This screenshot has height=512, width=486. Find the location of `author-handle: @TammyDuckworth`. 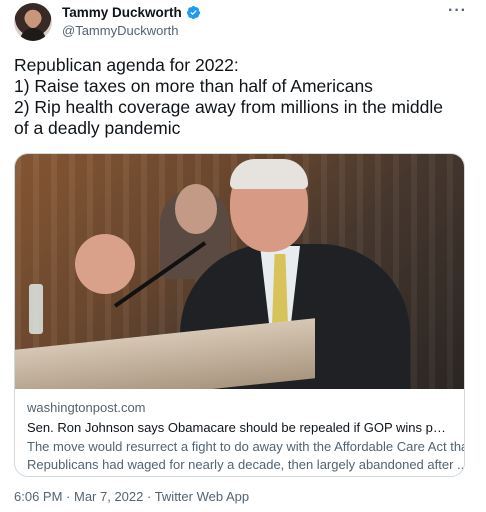

author-handle: @TammyDuckworth is located at coordinates (120, 30).